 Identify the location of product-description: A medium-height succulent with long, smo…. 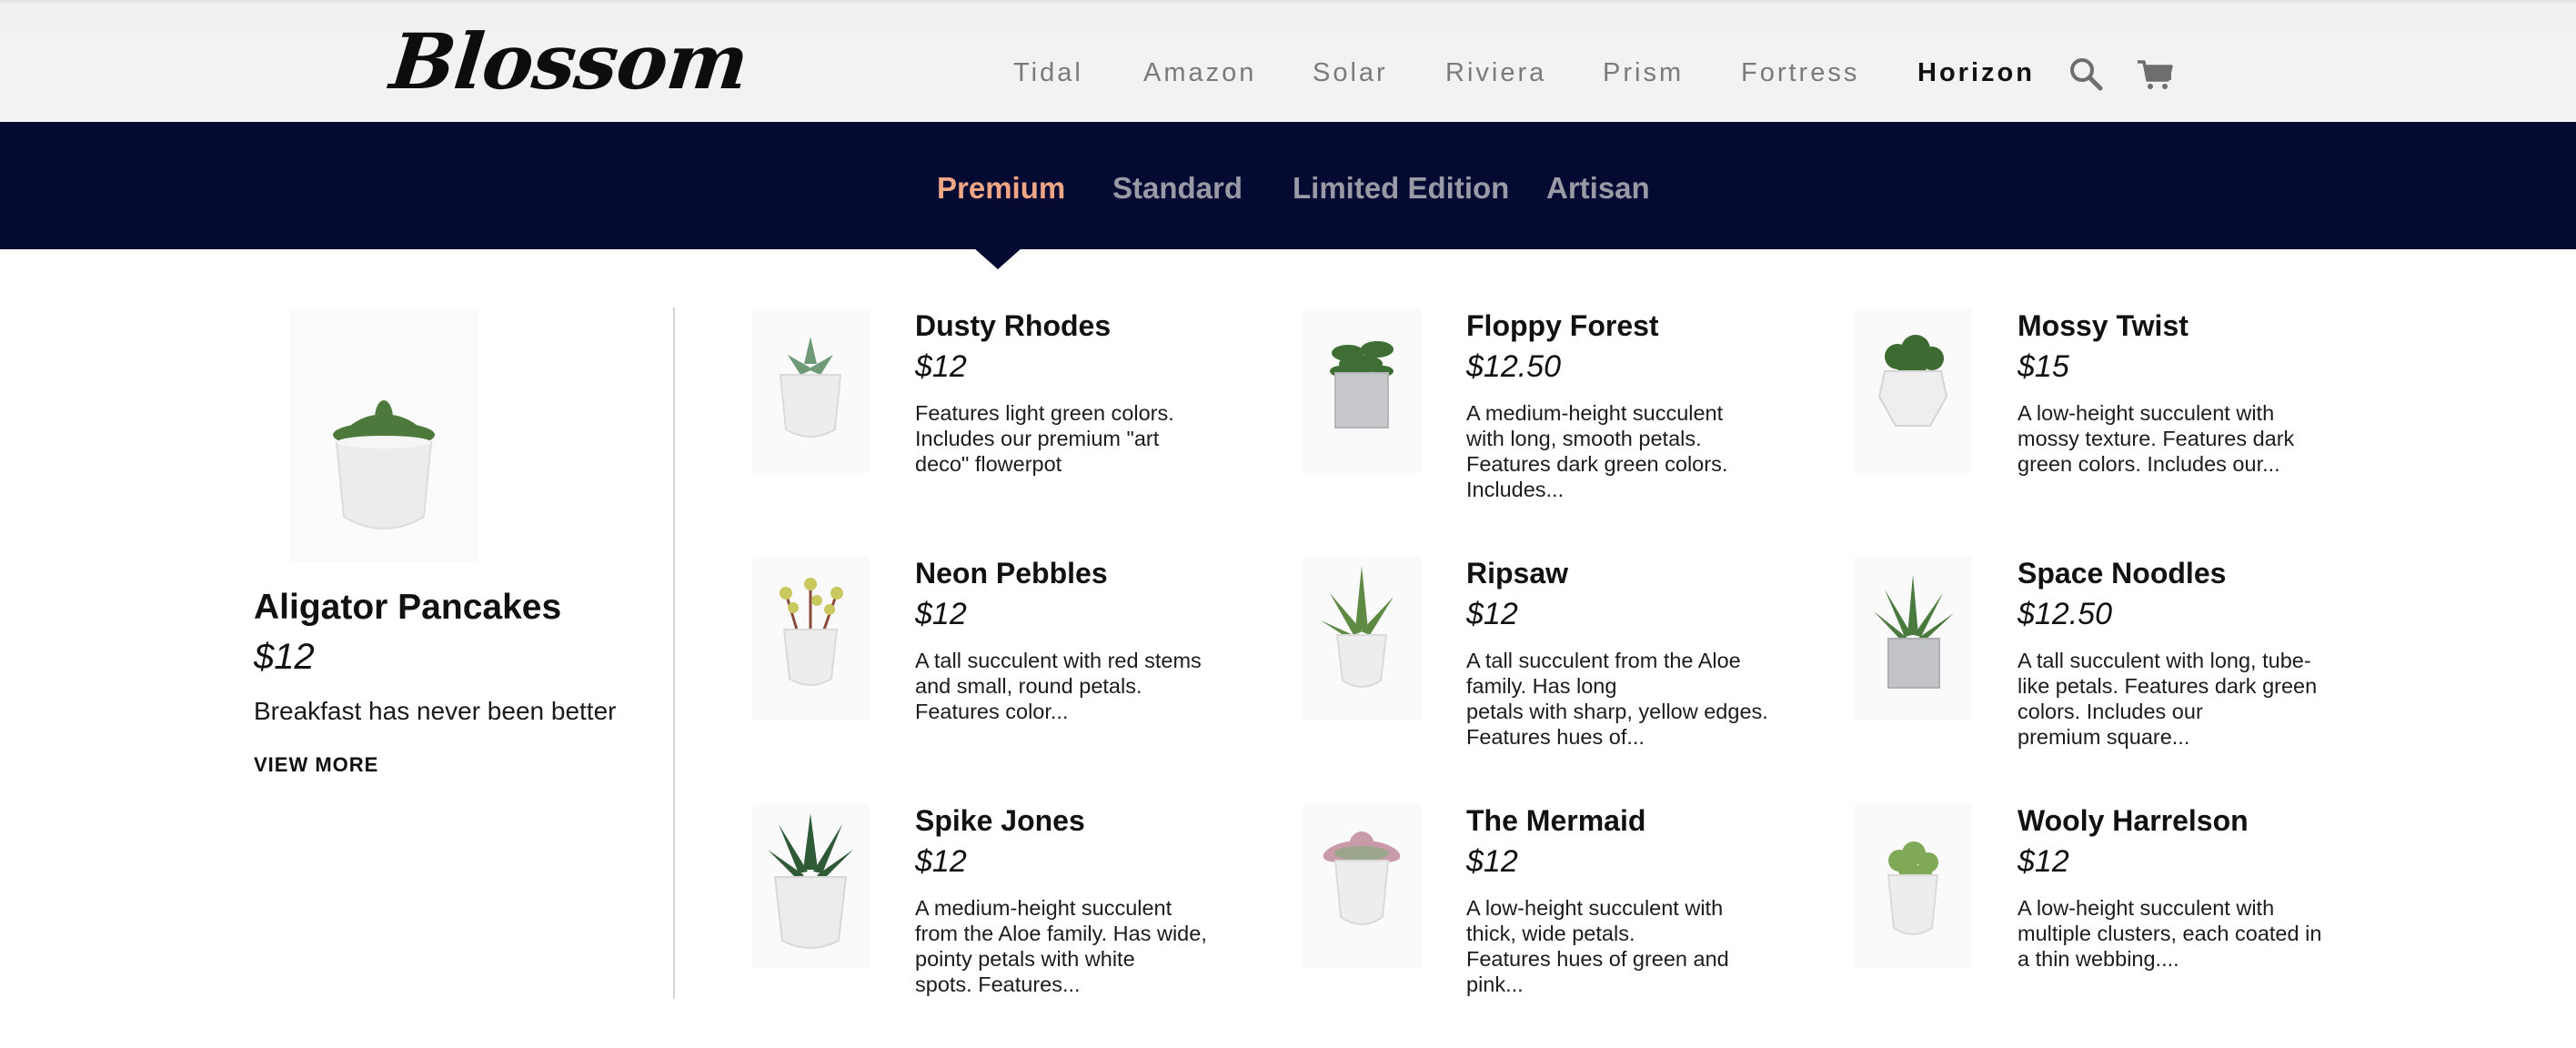
(1597, 451).